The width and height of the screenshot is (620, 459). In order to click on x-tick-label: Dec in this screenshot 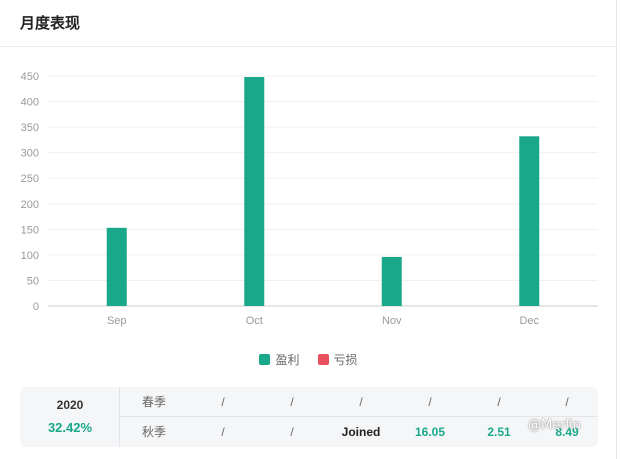, I will do `click(529, 321)`.